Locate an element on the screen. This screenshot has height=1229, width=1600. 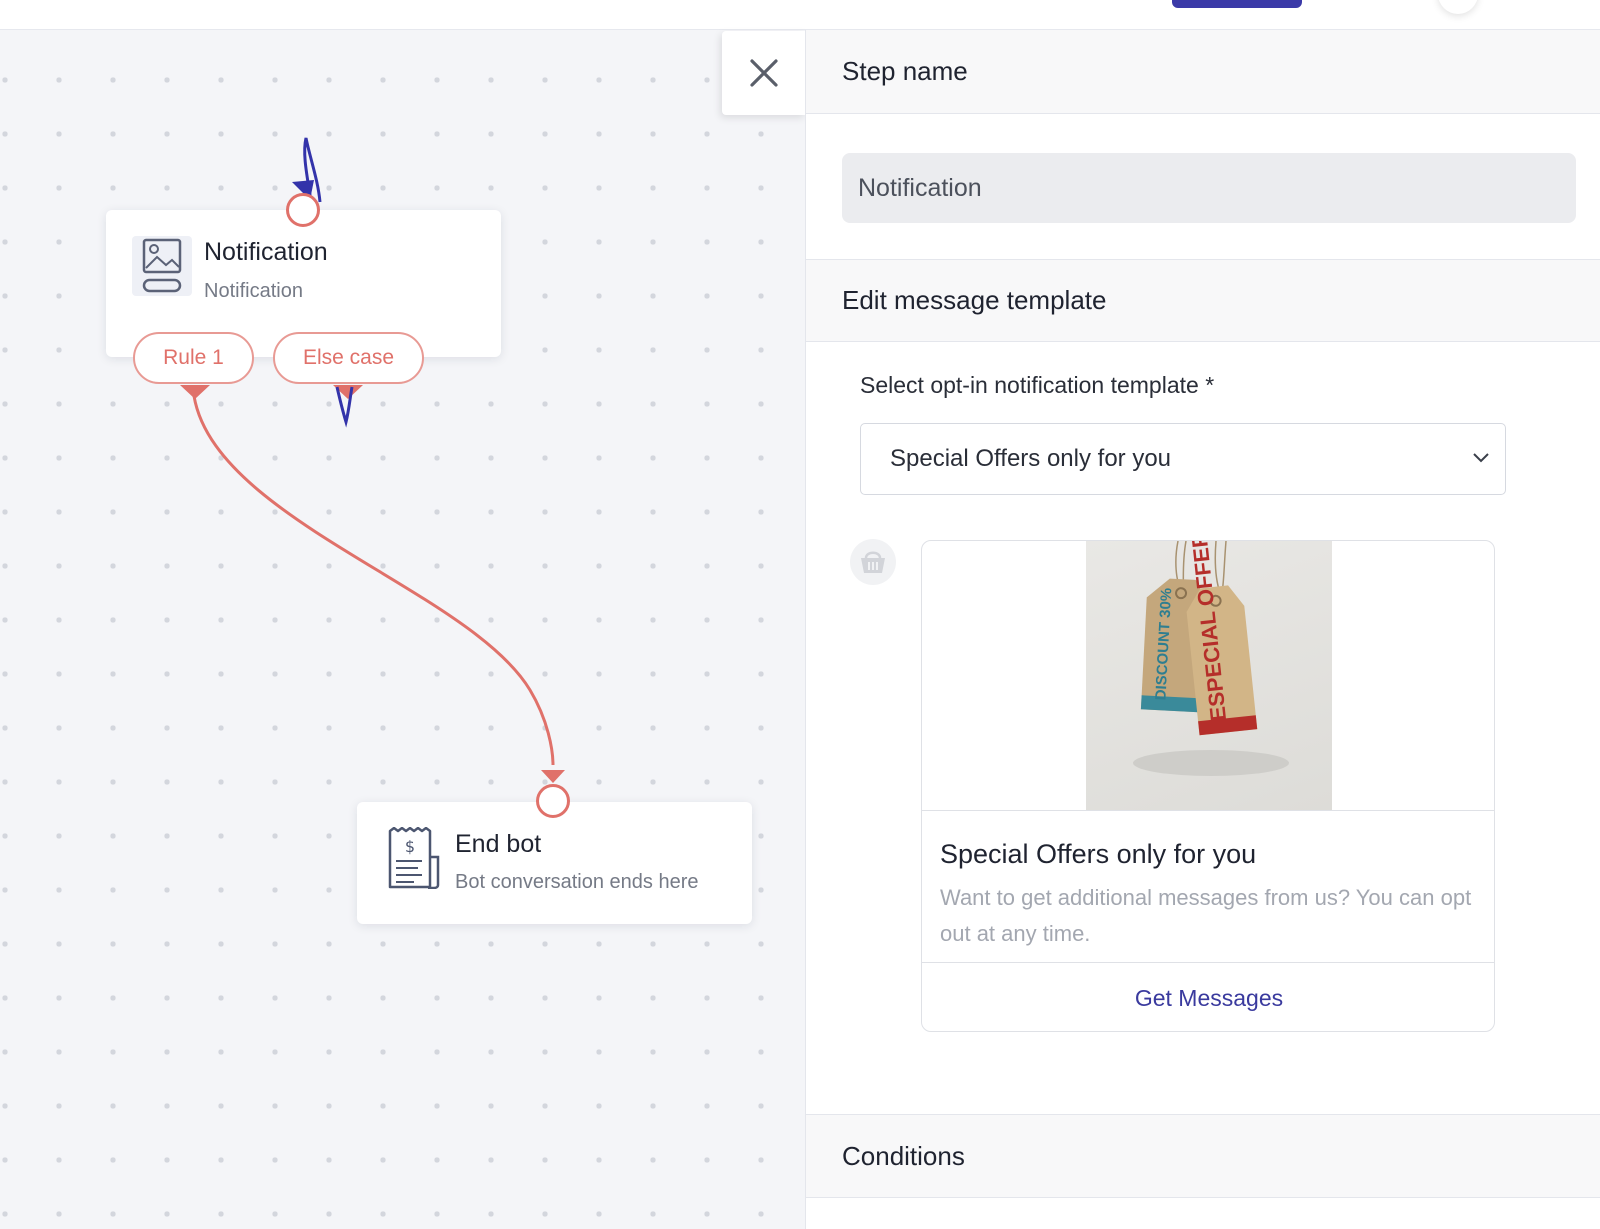
shopping-basket-icon is located at coordinates (873, 562).